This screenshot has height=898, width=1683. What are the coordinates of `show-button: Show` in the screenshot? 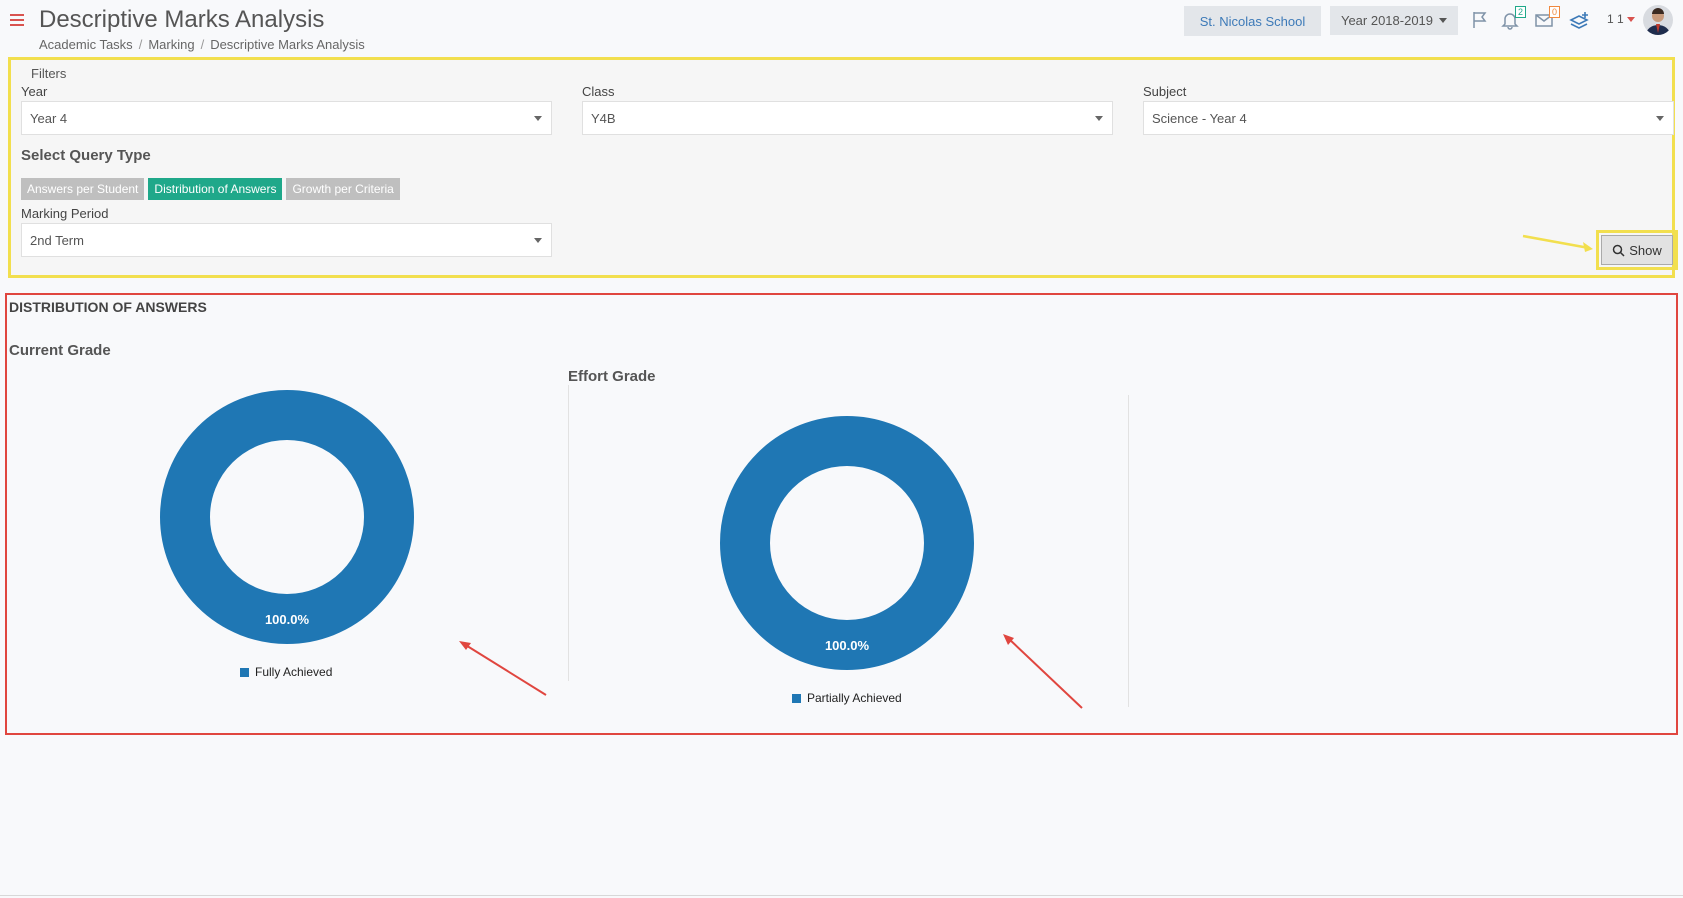 It's located at (1637, 250).